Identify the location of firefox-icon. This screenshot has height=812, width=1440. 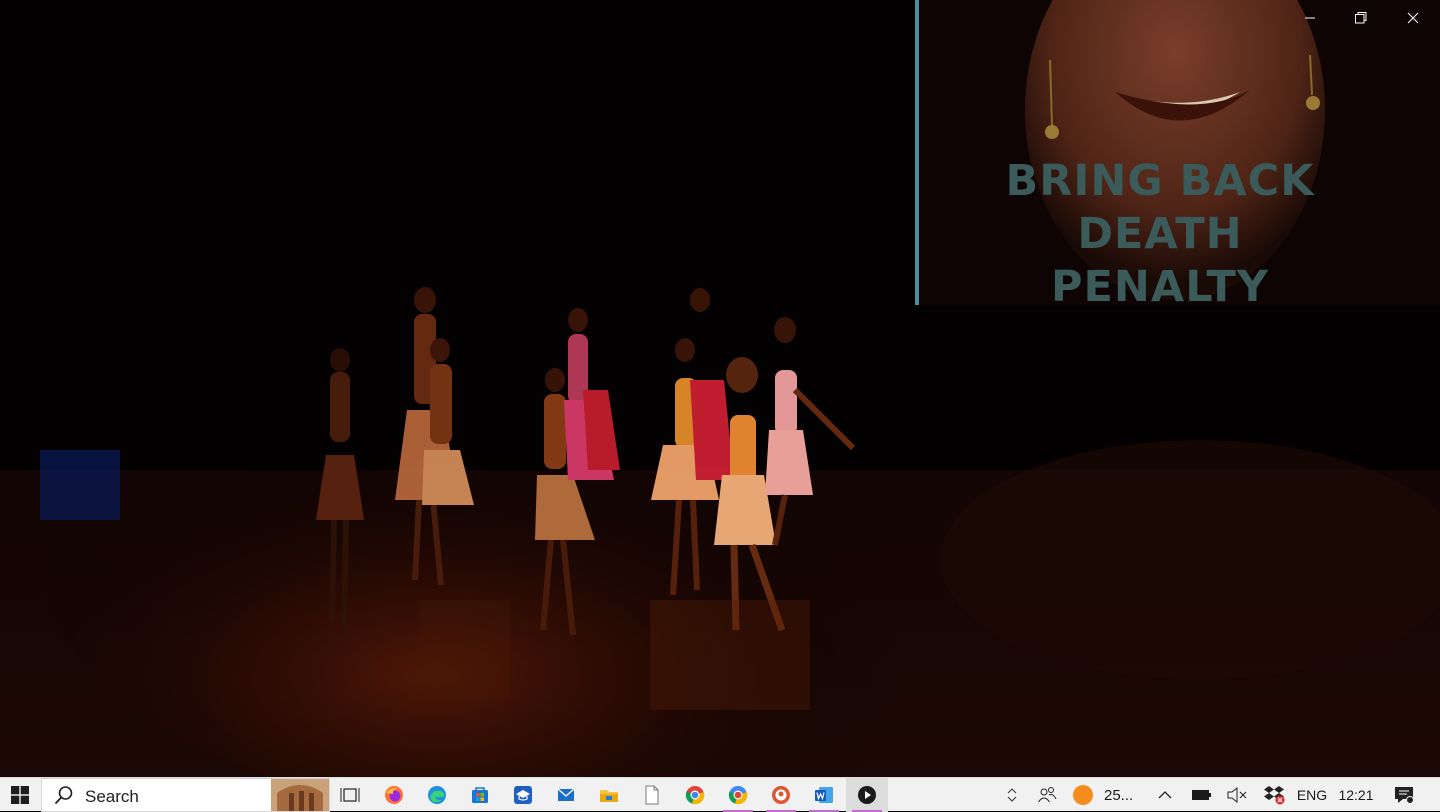
(394, 795).